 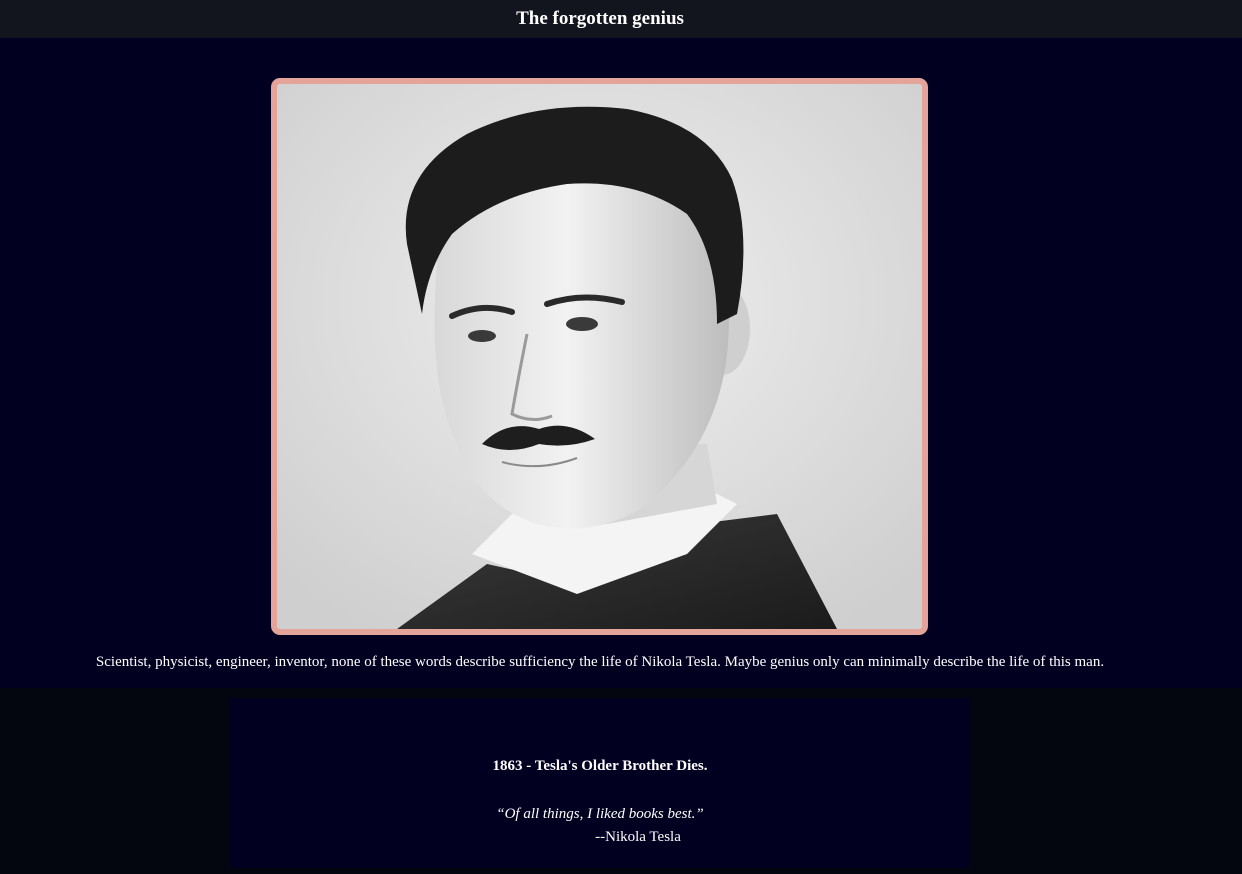 I want to click on page-header: The forgotten genius, so click(x=621, y=19).